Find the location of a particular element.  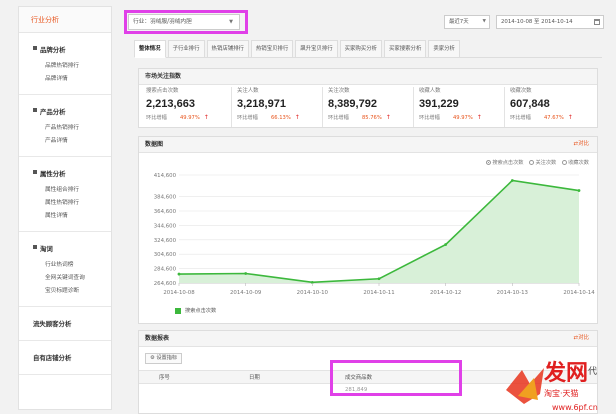

trend-percent: 49.97% is located at coordinates (463, 117).